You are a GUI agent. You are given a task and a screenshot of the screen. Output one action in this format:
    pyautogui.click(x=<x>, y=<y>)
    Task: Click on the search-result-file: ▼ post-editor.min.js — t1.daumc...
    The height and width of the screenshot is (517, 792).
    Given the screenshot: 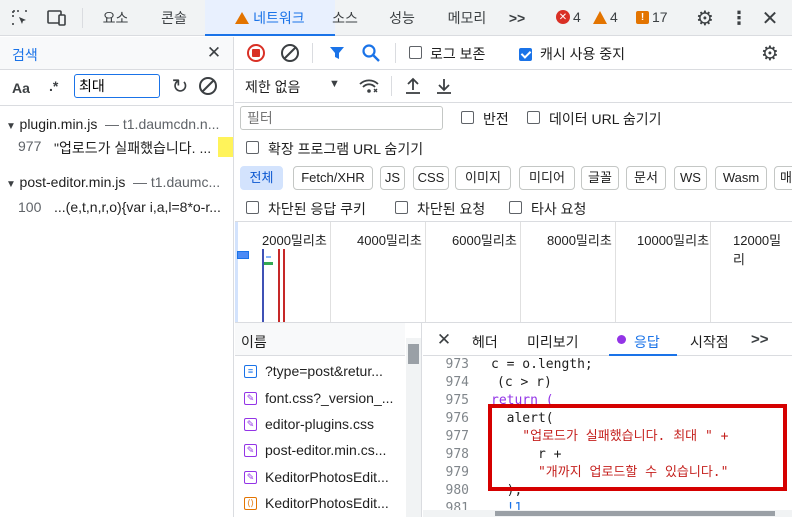 What is the action you would take?
    pyautogui.click(x=116, y=184)
    